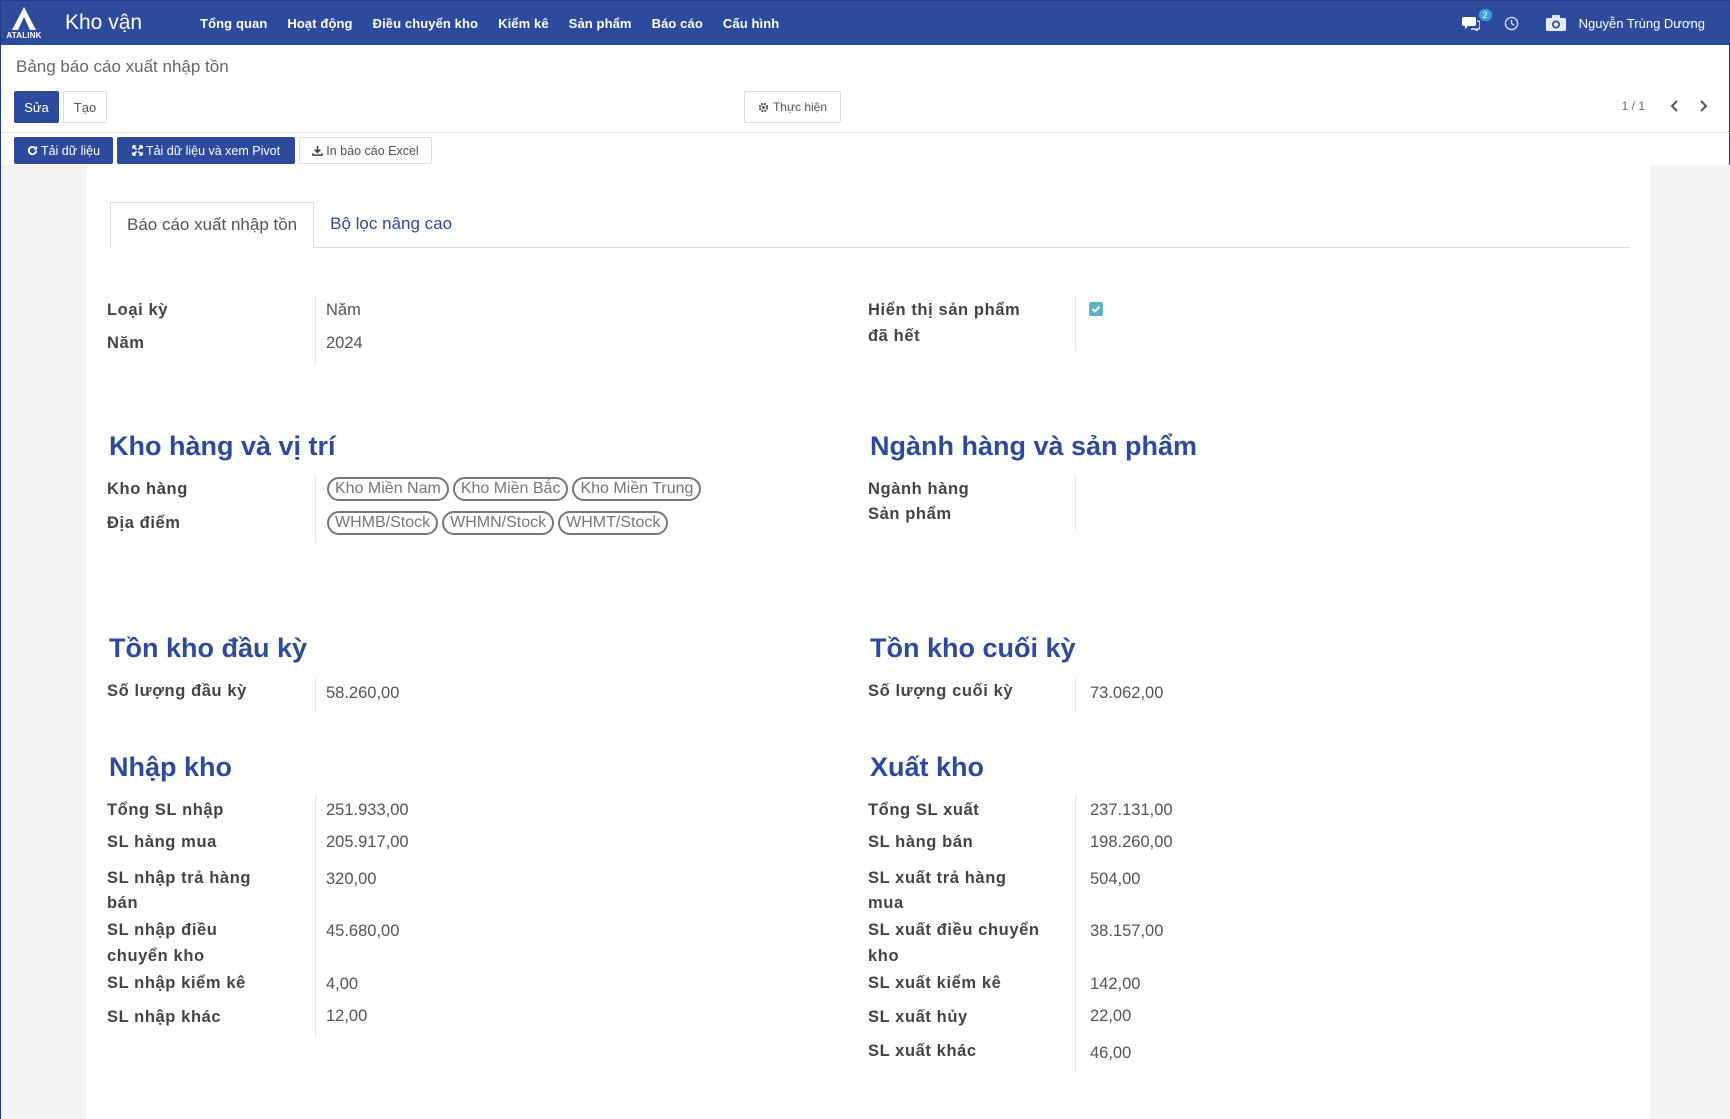  What do you see at coordinates (1131, 842) in the screenshot?
I see `outgoing-sale-value: 198.260,00` at bounding box center [1131, 842].